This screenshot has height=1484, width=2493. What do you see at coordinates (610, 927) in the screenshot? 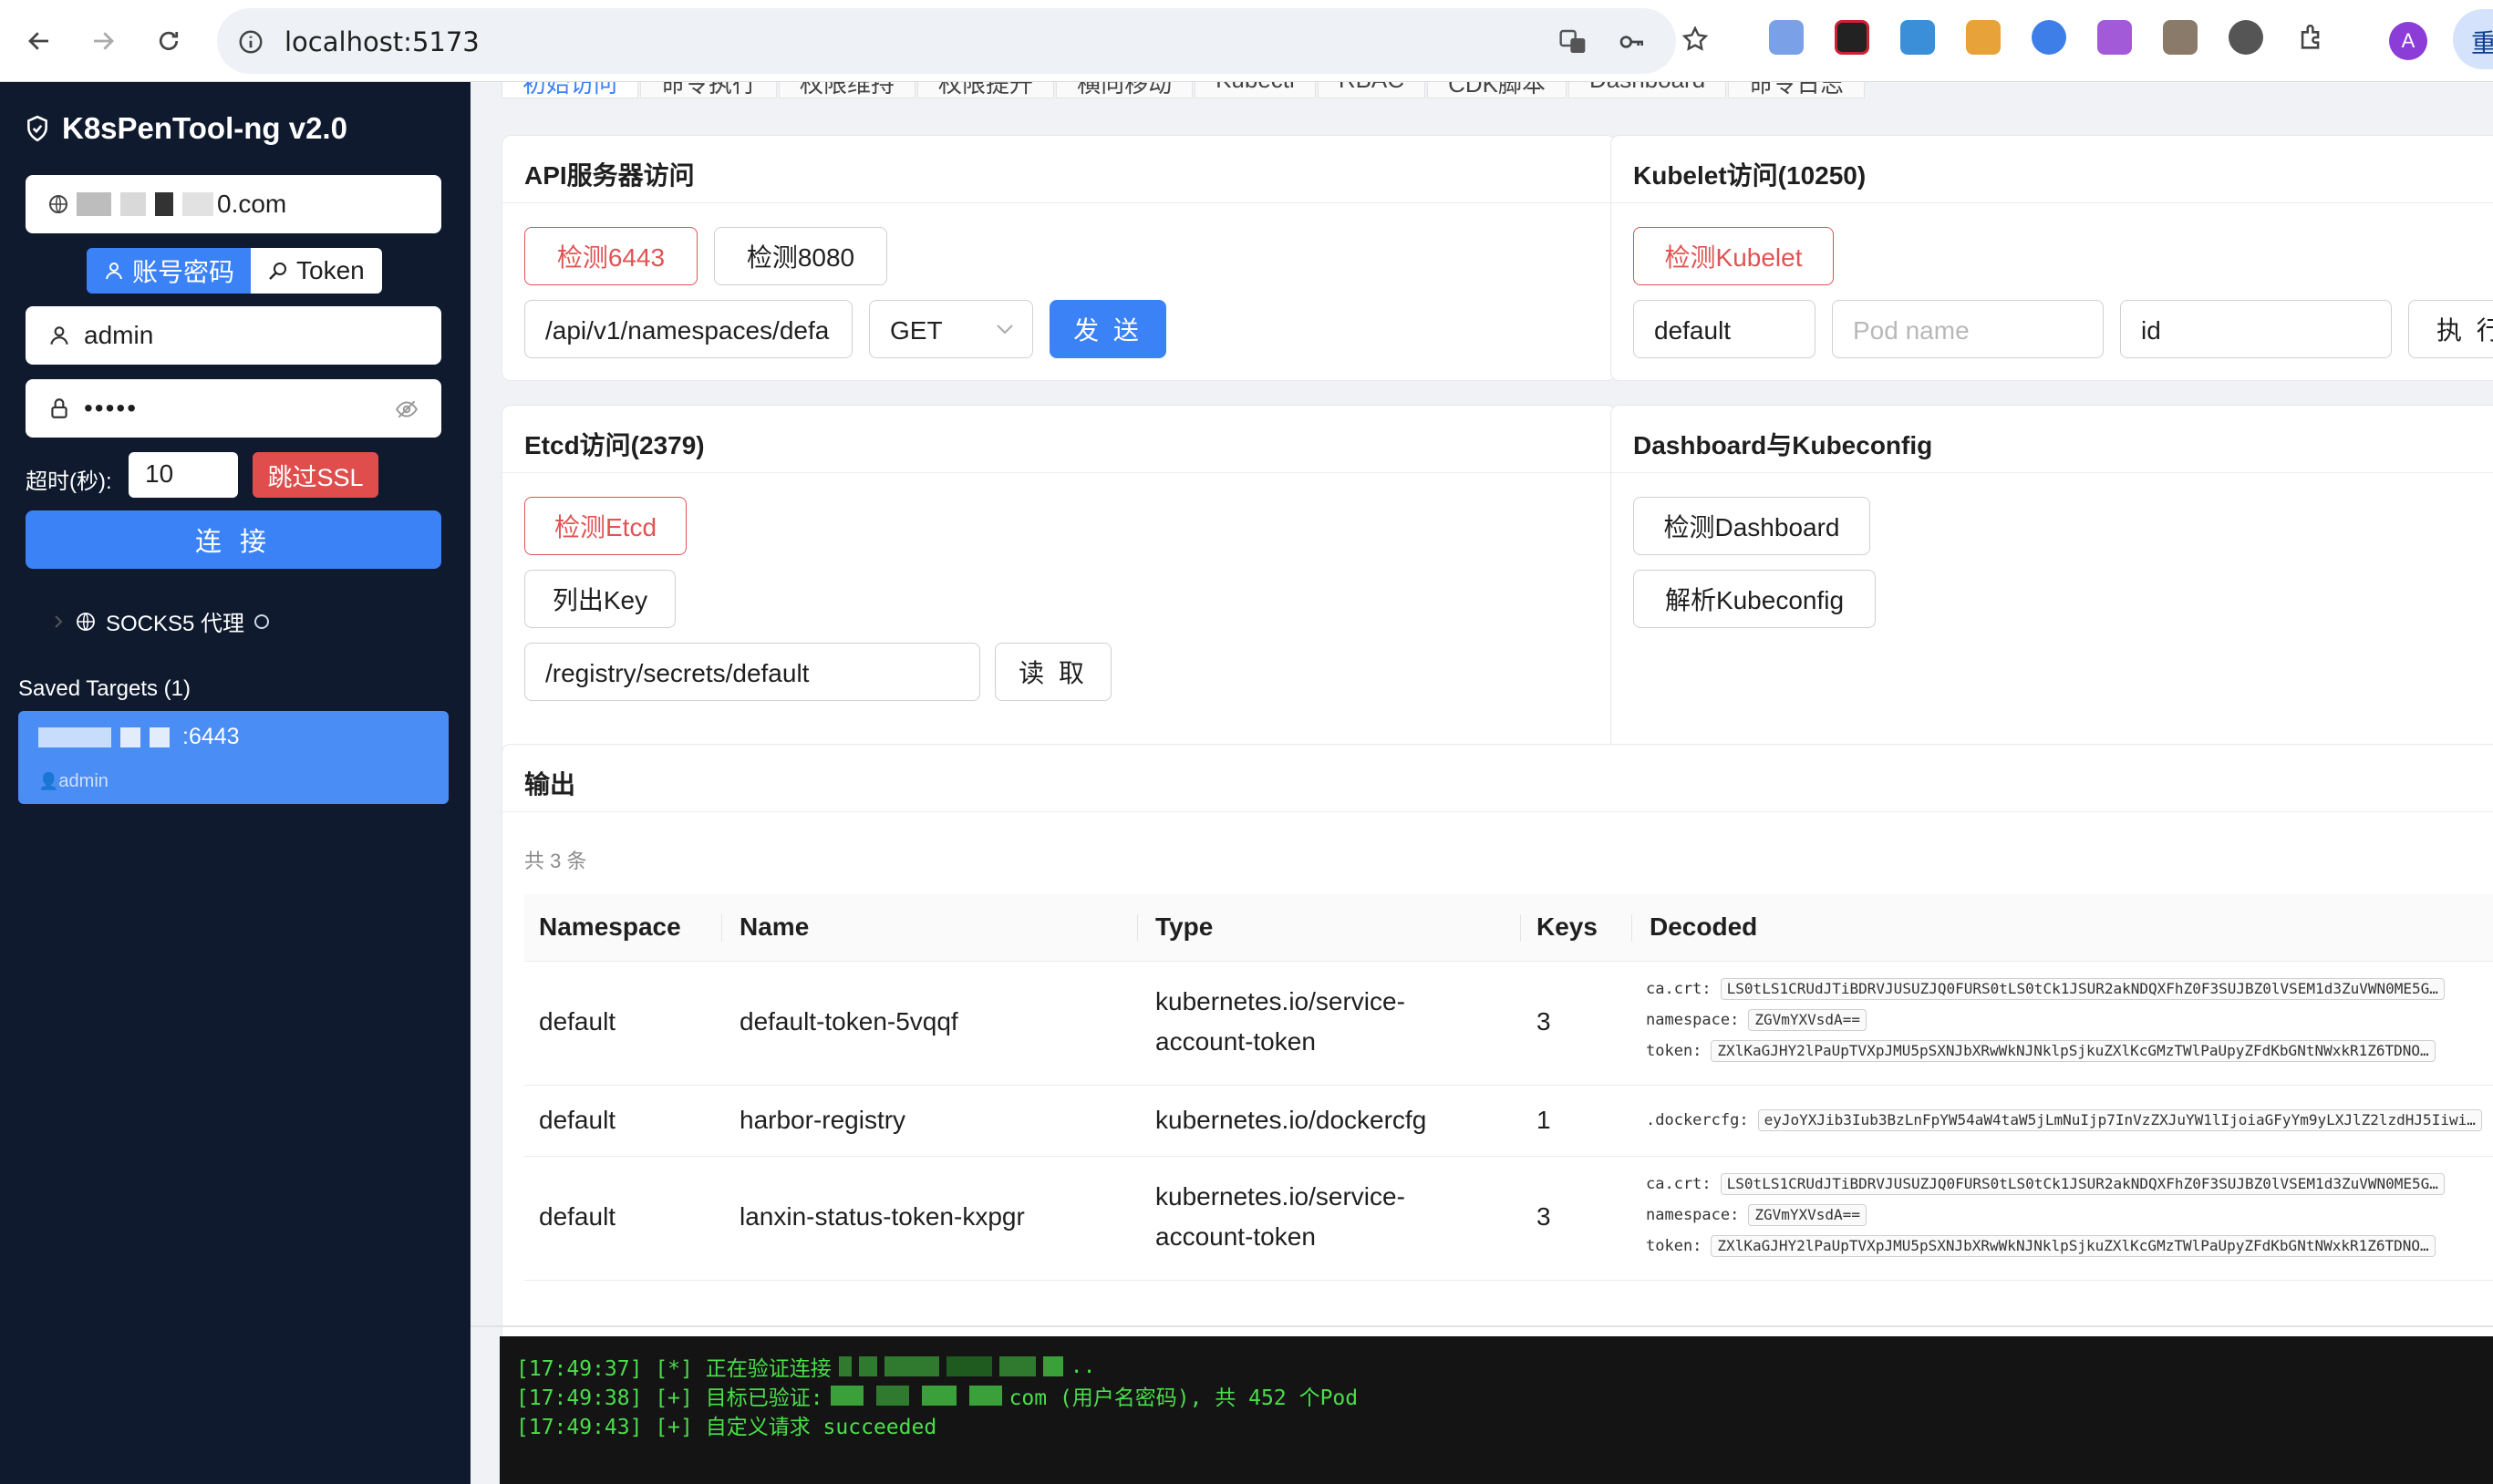
I see `column-header-namespace: Namespace` at bounding box center [610, 927].